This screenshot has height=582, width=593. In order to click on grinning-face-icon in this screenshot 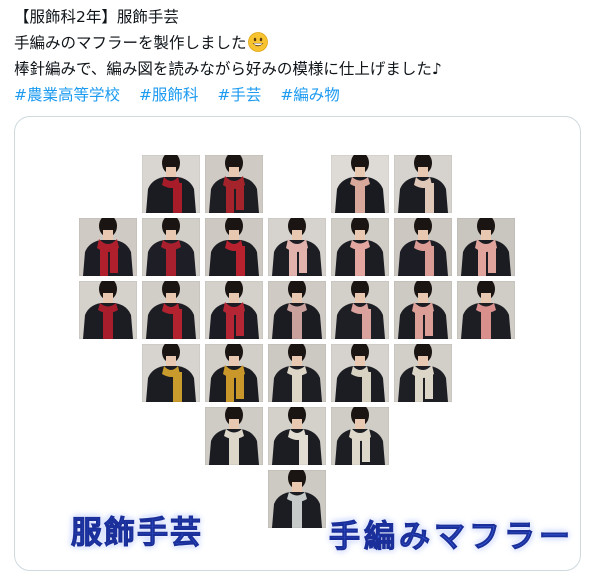, I will do `click(257, 42)`.